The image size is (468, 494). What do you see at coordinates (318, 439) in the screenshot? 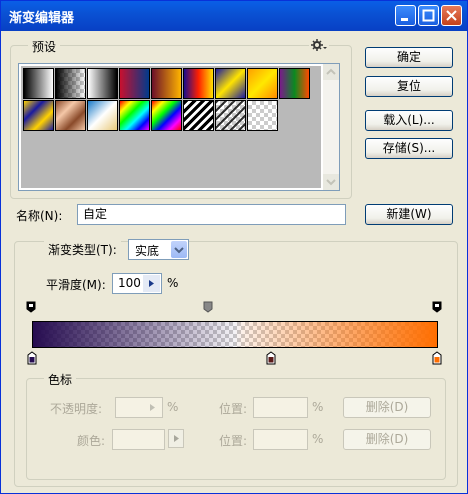
I see `color-position-percent: %` at bounding box center [318, 439].